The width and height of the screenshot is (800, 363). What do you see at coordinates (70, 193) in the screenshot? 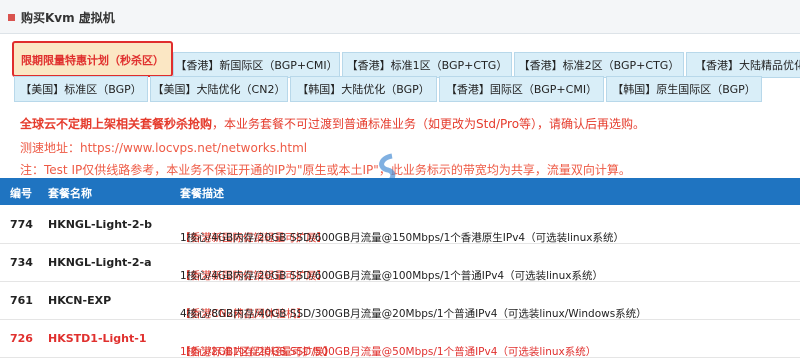
I see `col-name-header: 套餐名称` at bounding box center [70, 193].